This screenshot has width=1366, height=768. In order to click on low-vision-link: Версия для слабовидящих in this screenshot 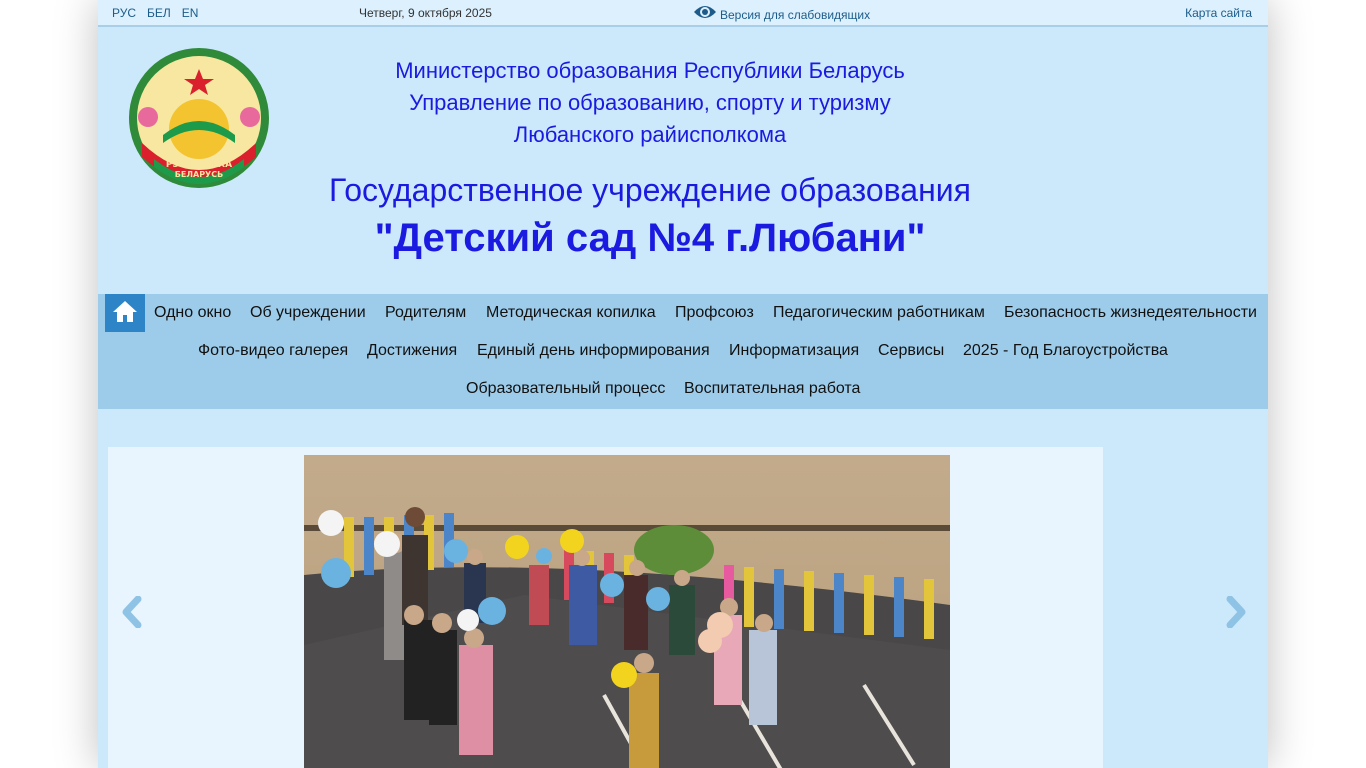, I will do `click(781, 13)`.